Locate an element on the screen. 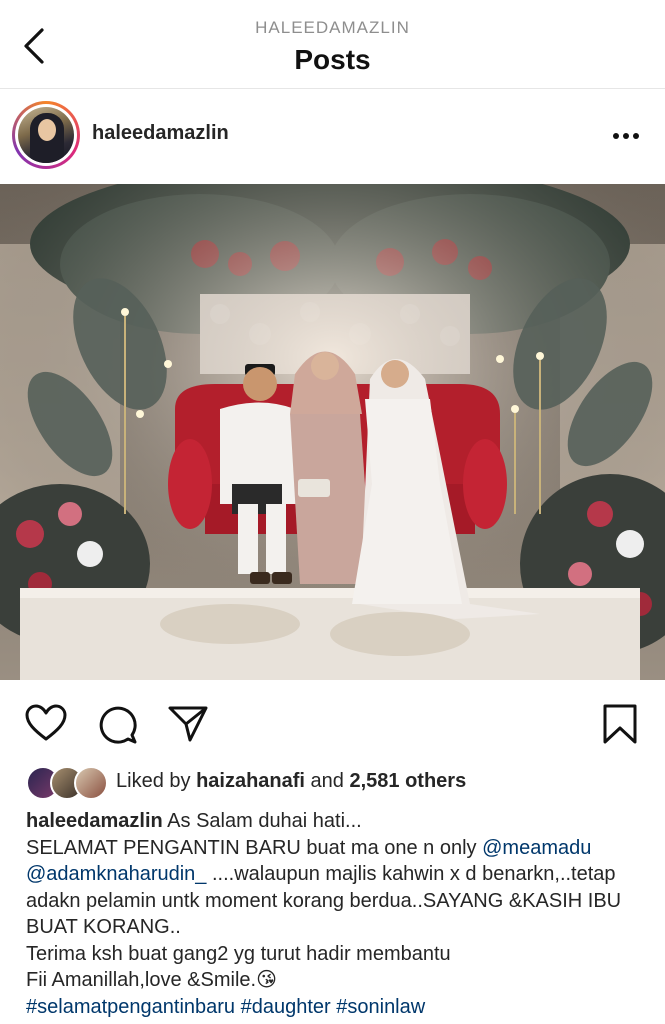  bookmark-icon is located at coordinates (620, 724).